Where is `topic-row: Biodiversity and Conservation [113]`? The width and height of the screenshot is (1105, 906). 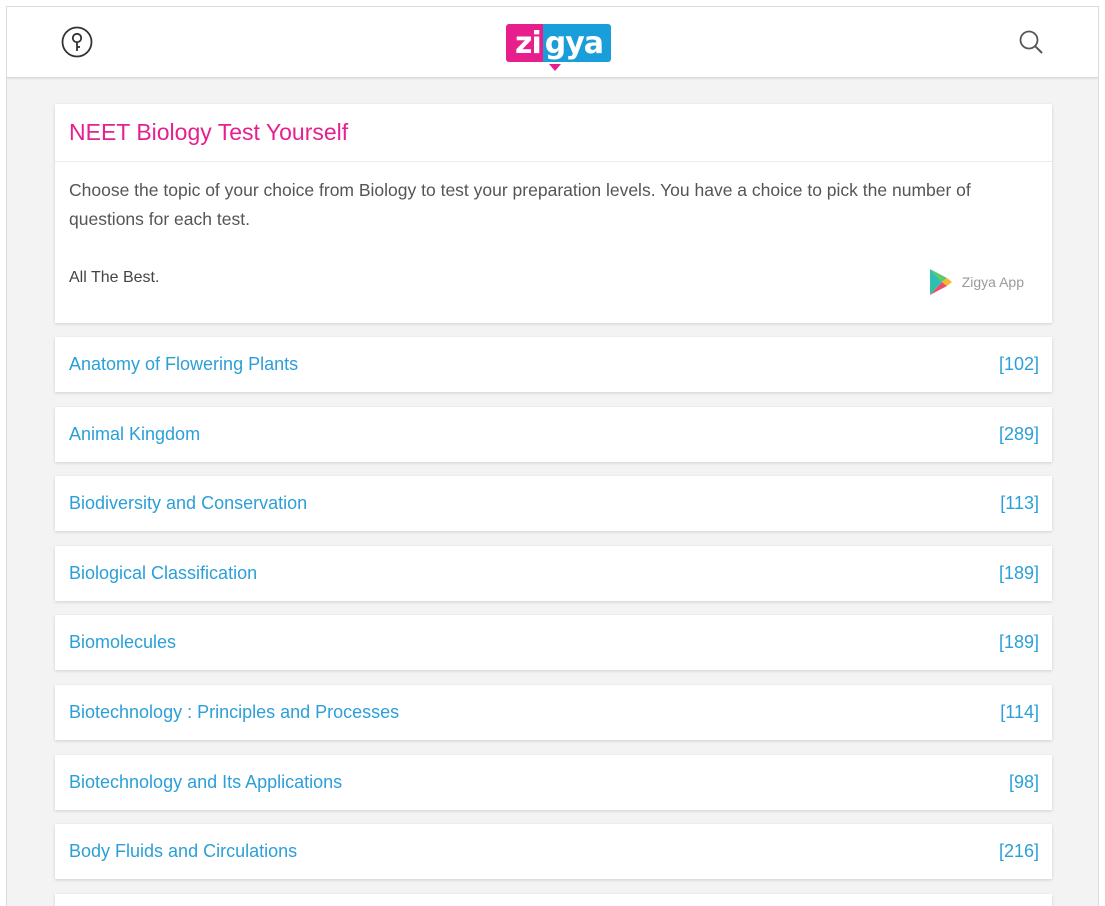 topic-row: Biodiversity and Conservation [113] is located at coordinates (553, 503).